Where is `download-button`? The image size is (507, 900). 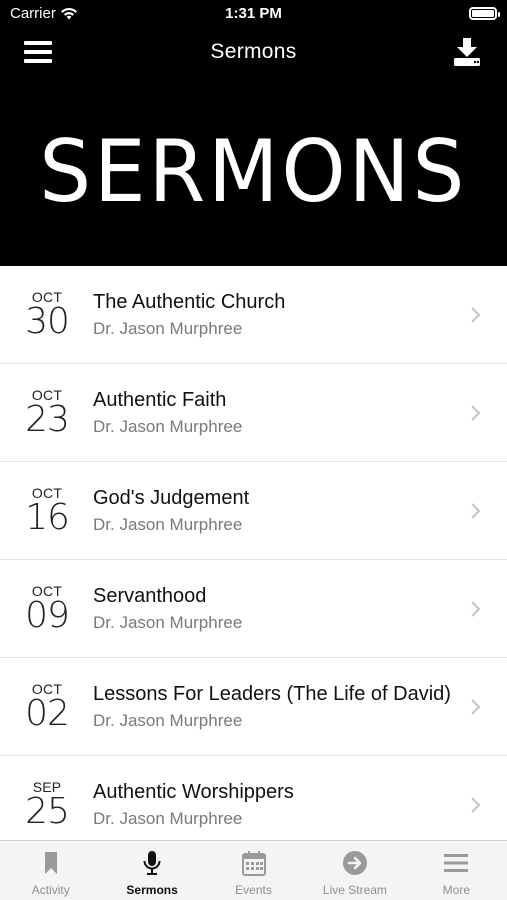 download-button is located at coordinates (467, 52).